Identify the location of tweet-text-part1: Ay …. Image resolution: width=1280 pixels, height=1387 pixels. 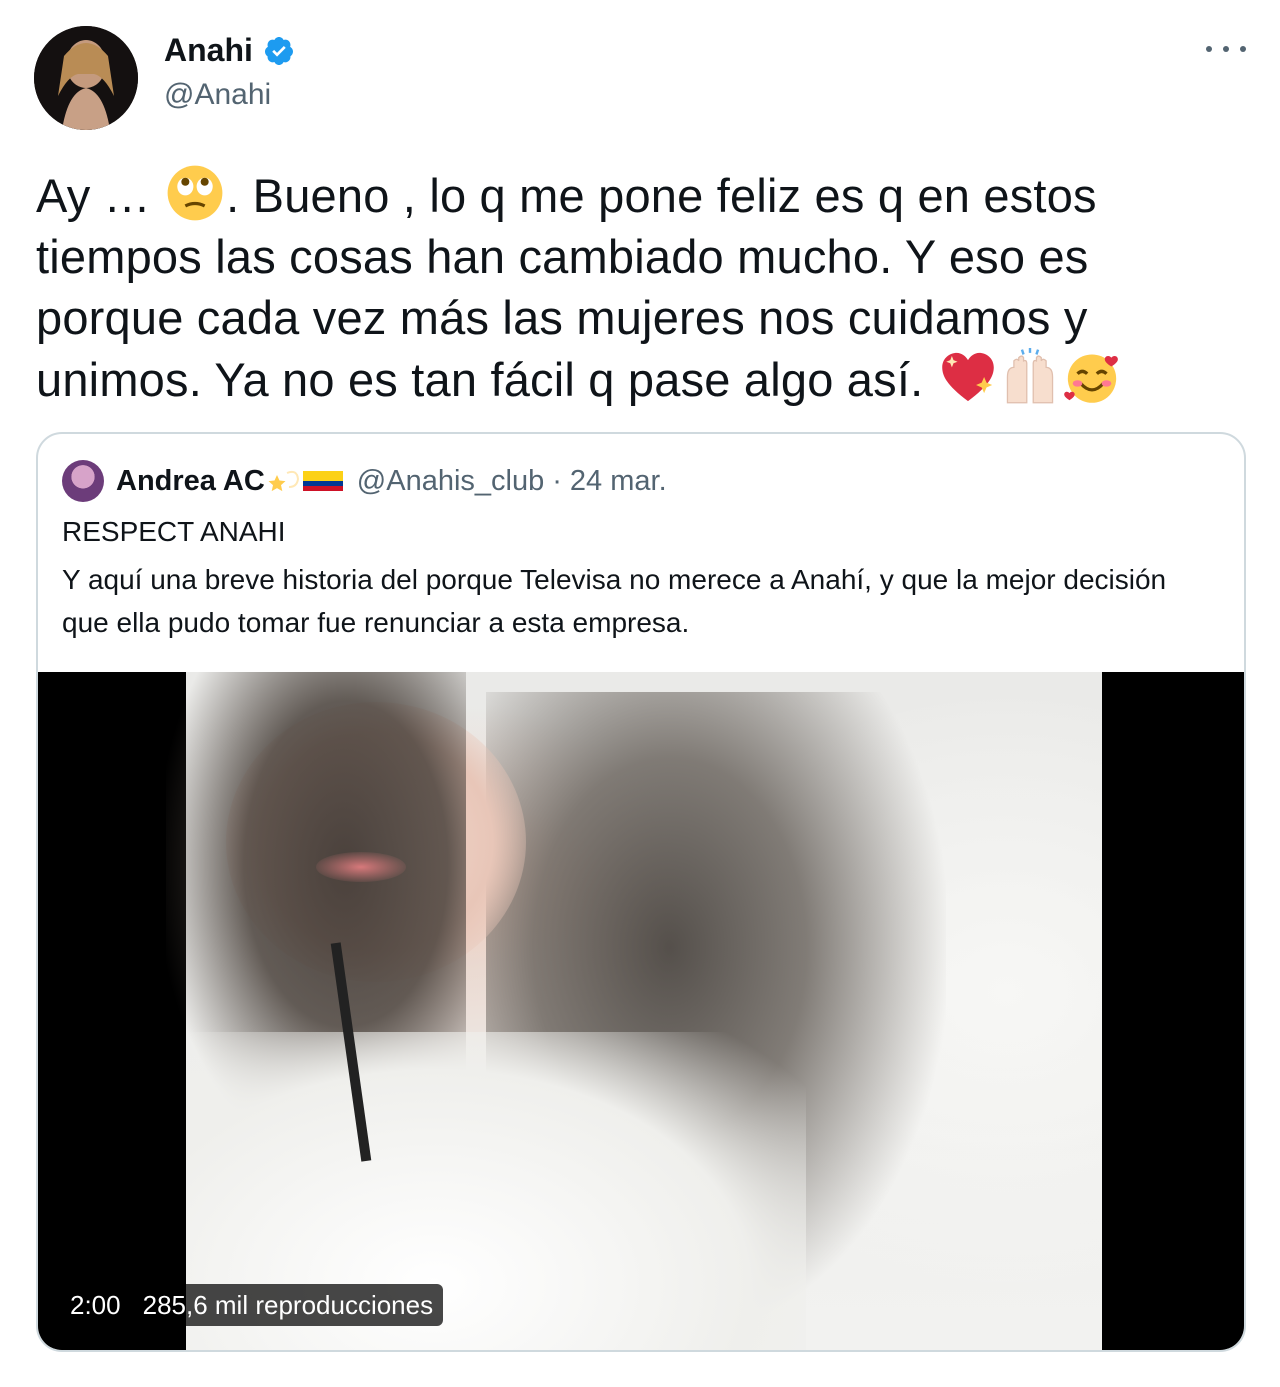
(100, 195).